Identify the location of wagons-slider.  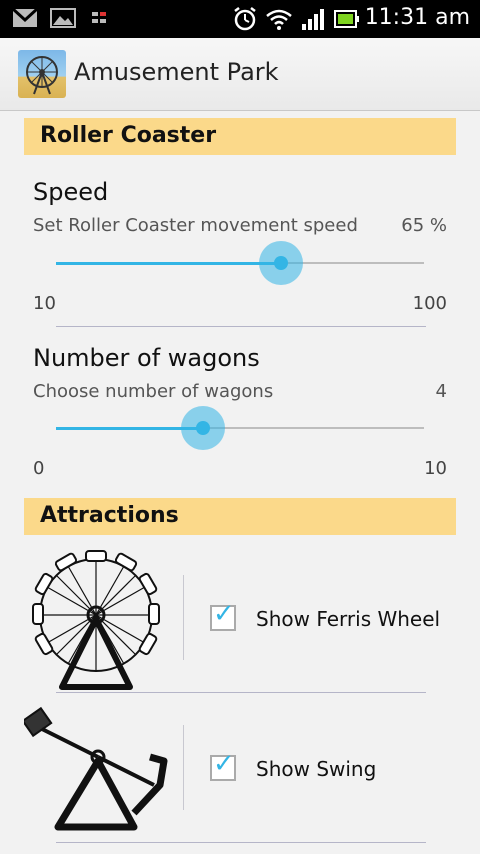
(240, 428).